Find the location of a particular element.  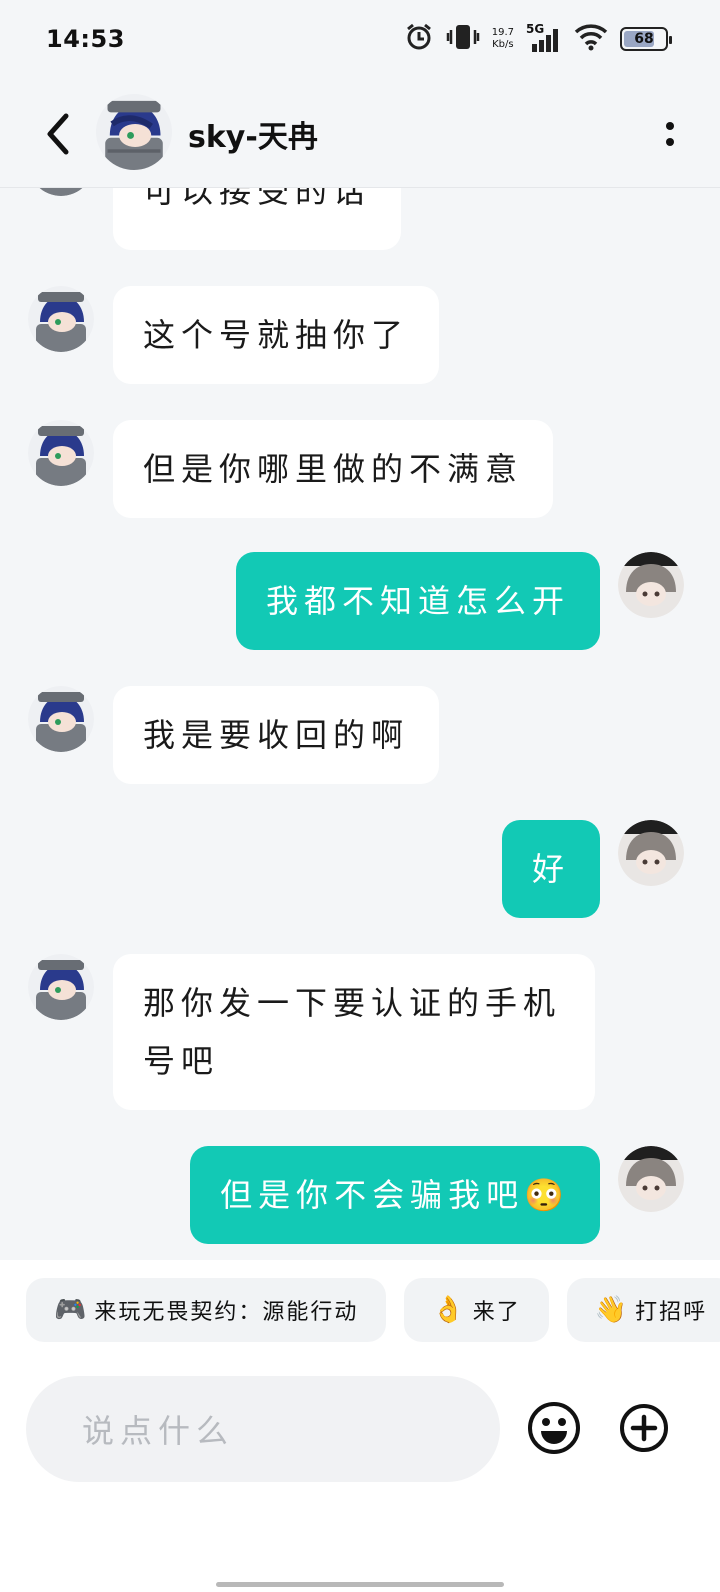

quick-reply-label: 来玩无畏契约：源能行动 is located at coordinates (226, 1312).